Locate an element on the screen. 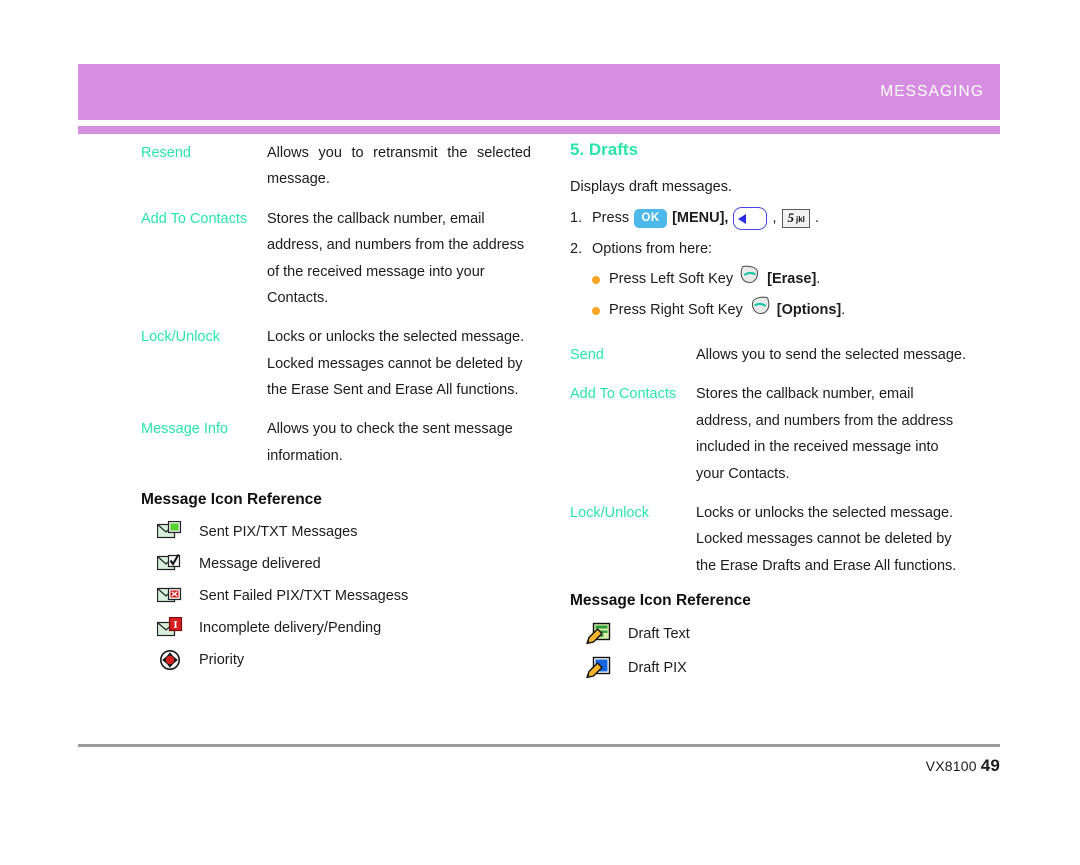 The width and height of the screenshot is (1080, 865). ok-key-icon: OK is located at coordinates (651, 218).